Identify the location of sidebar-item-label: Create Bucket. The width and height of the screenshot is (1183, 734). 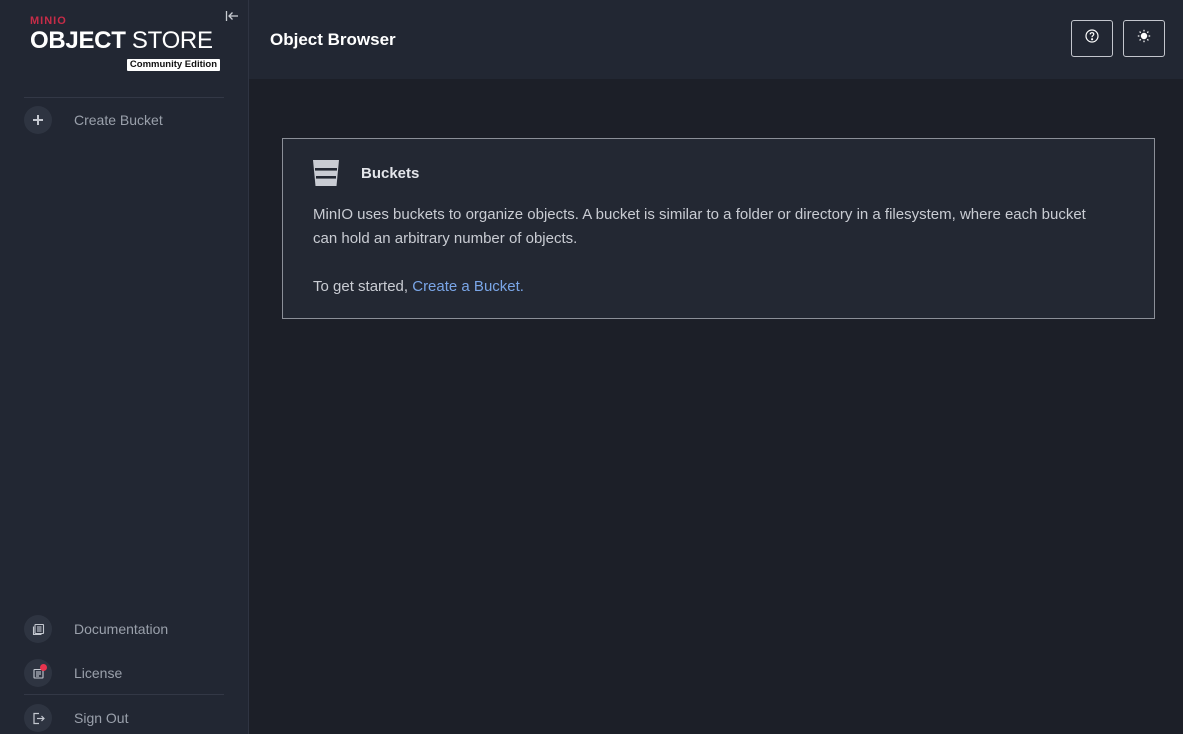
(118, 120).